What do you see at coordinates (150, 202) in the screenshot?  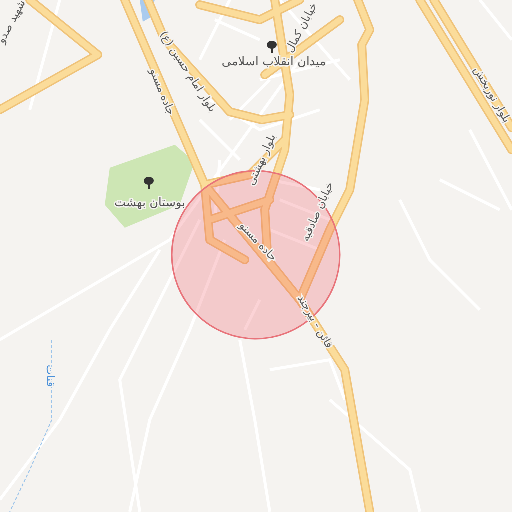 I see `park-label: بوستان بهشت` at bounding box center [150, 202].